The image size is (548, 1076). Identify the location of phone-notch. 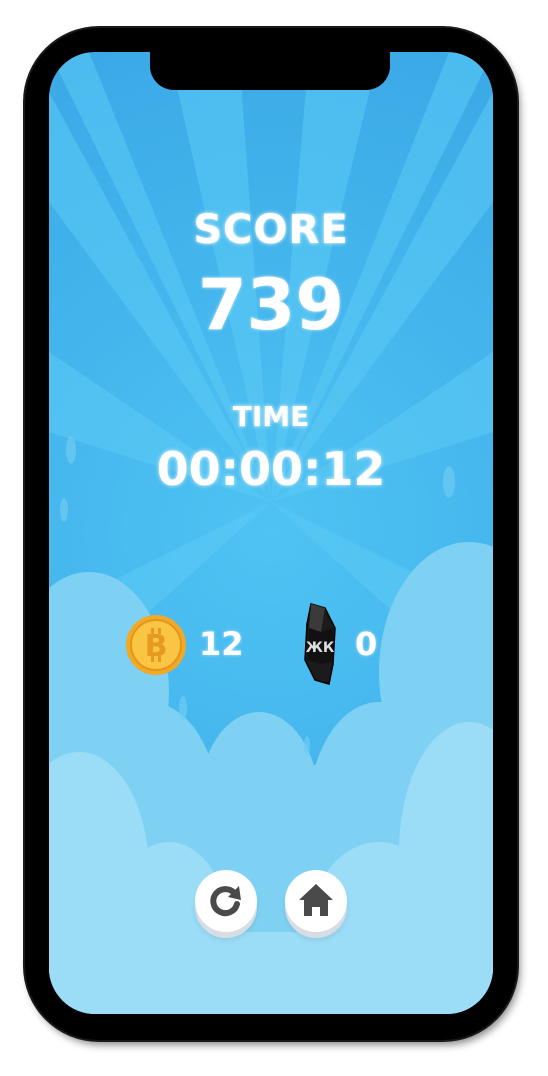
(270, 69).